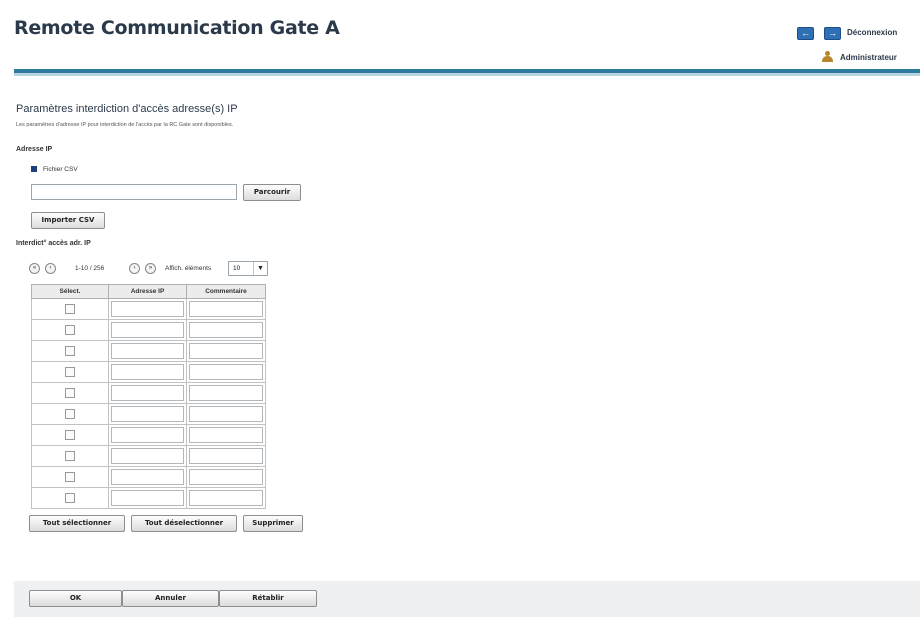 This screenshot has width=920, height=617. I want to click on back-icon: ←, so click(805, 33).